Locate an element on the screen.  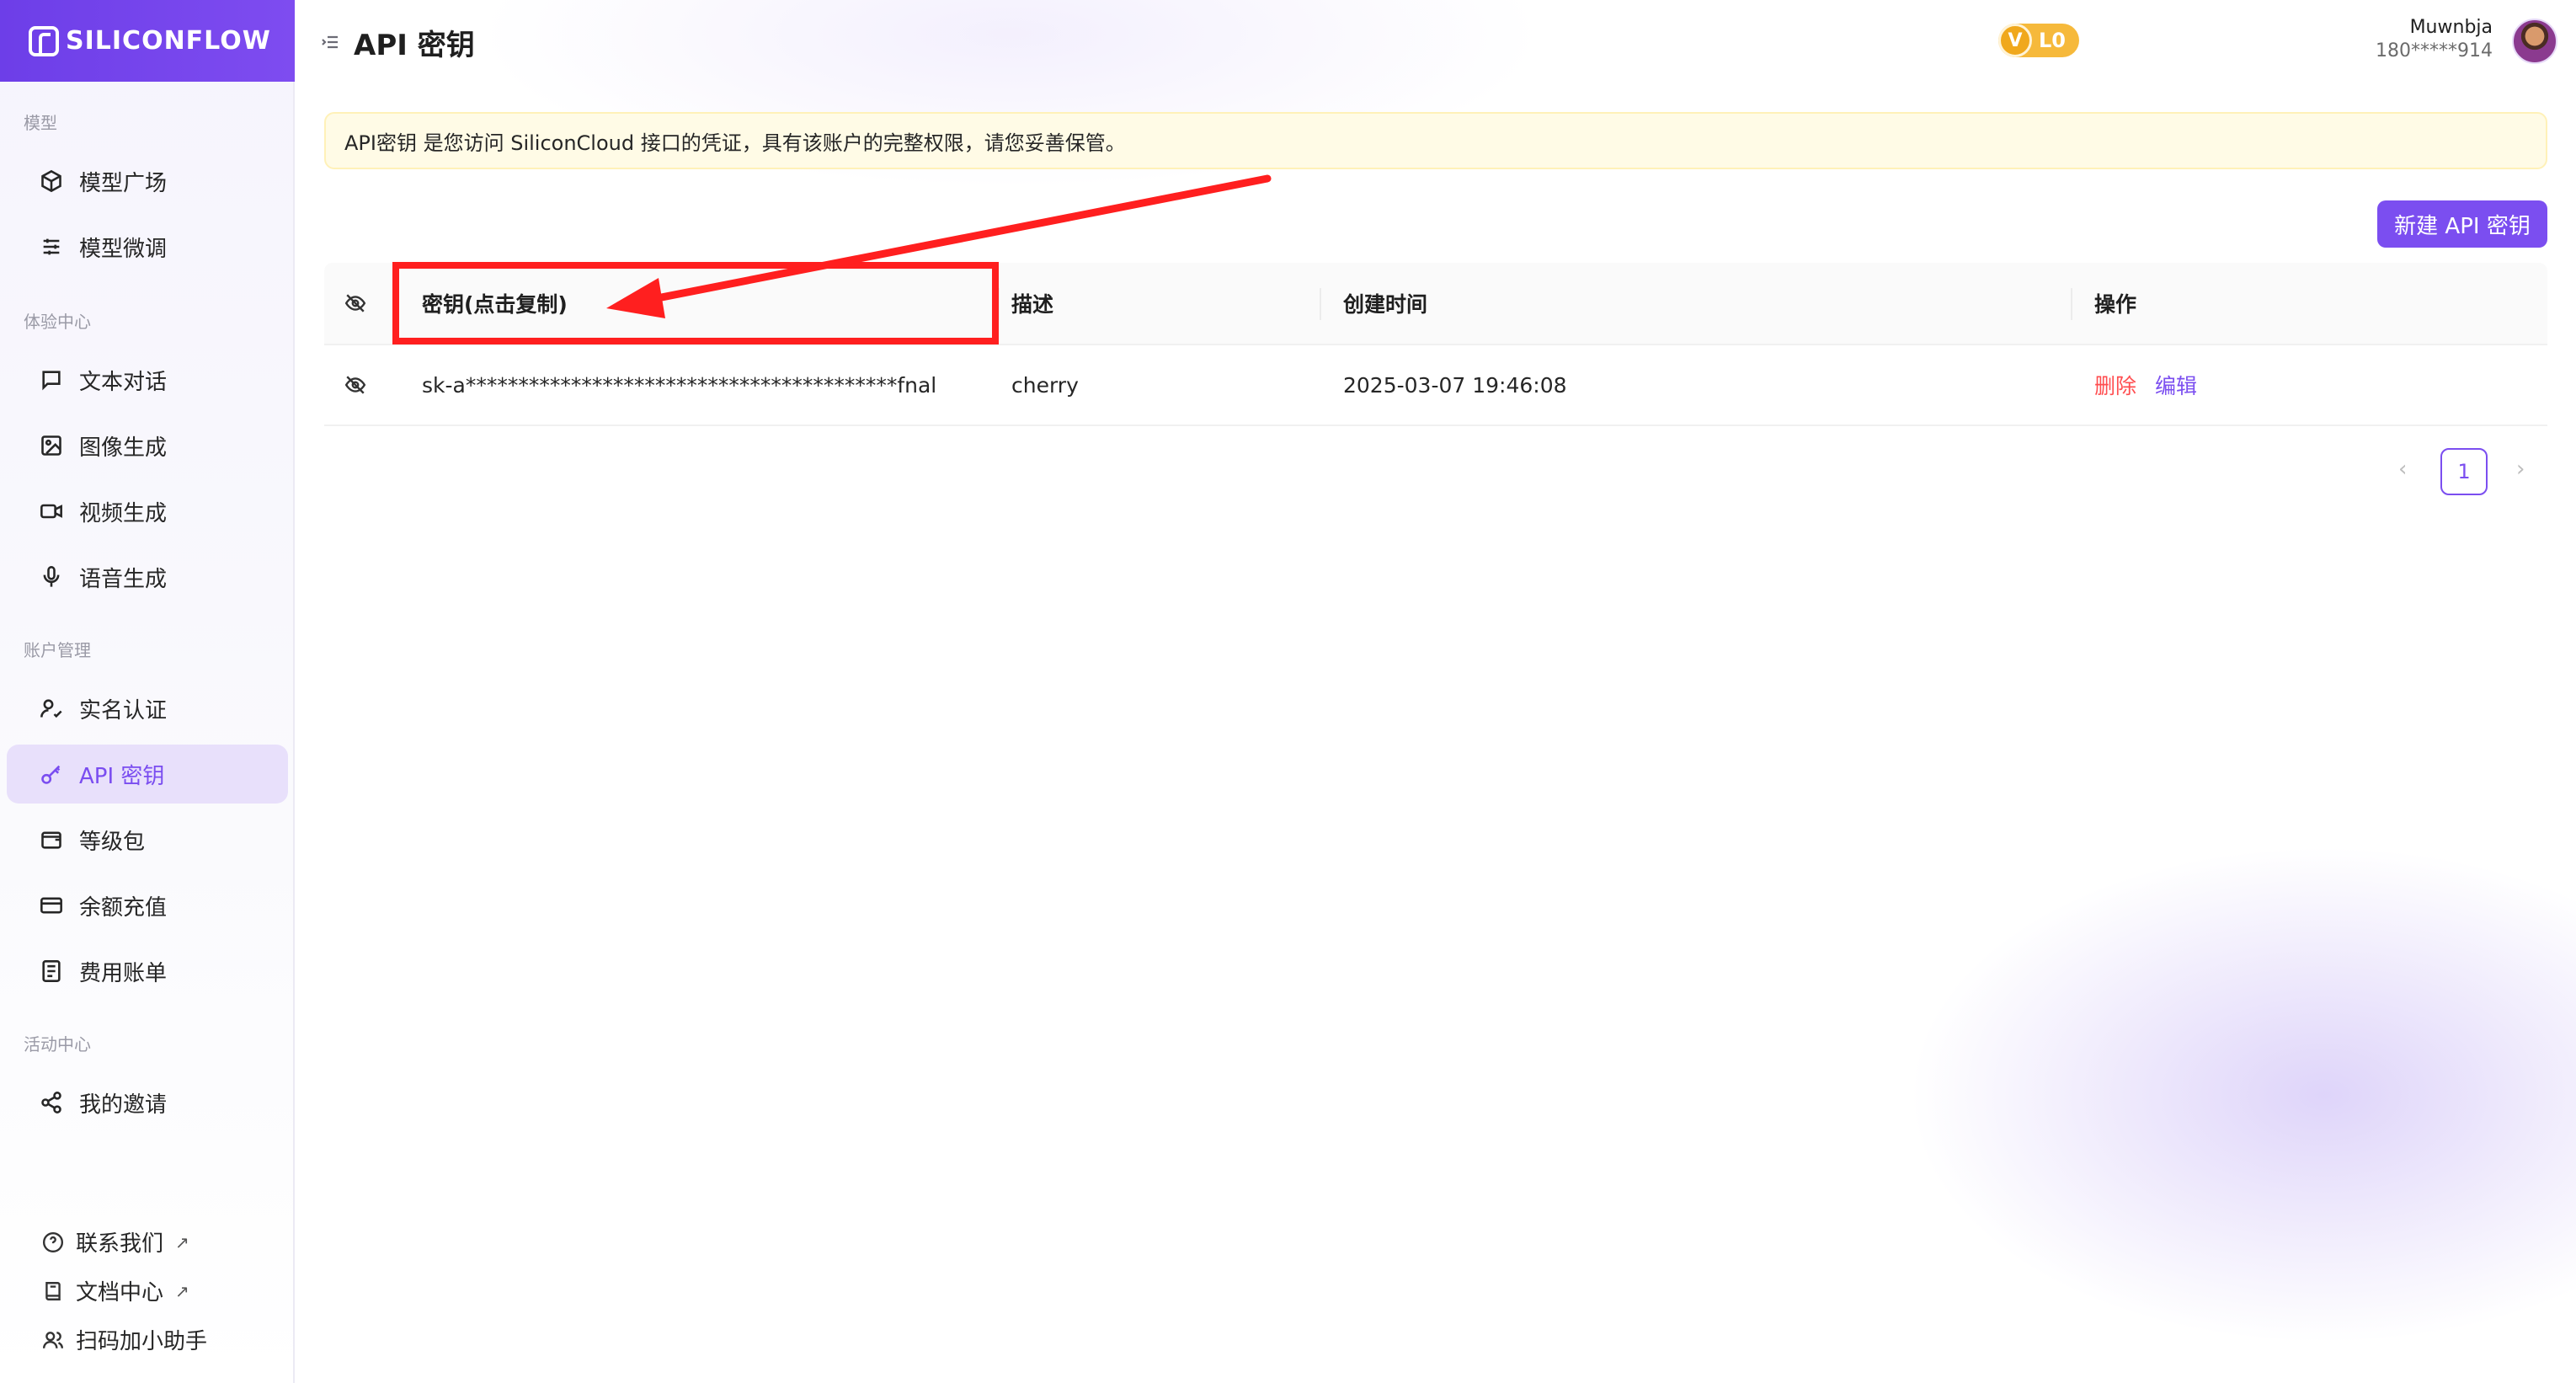
toggle-visibility-row is located at coordinates (355, 385).